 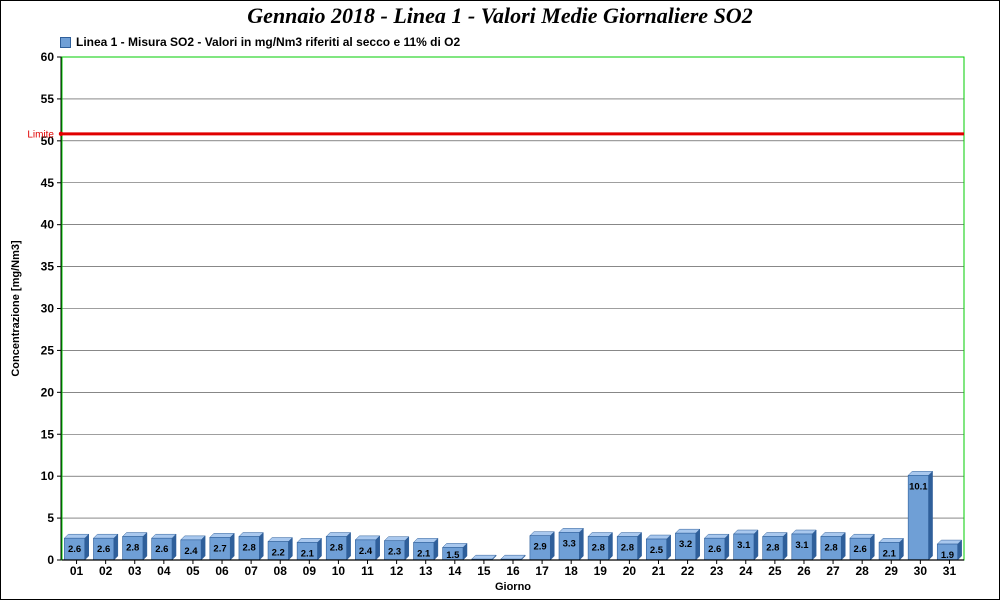 I want to click on x-tick-label: 27, so click(x=833, y=571).